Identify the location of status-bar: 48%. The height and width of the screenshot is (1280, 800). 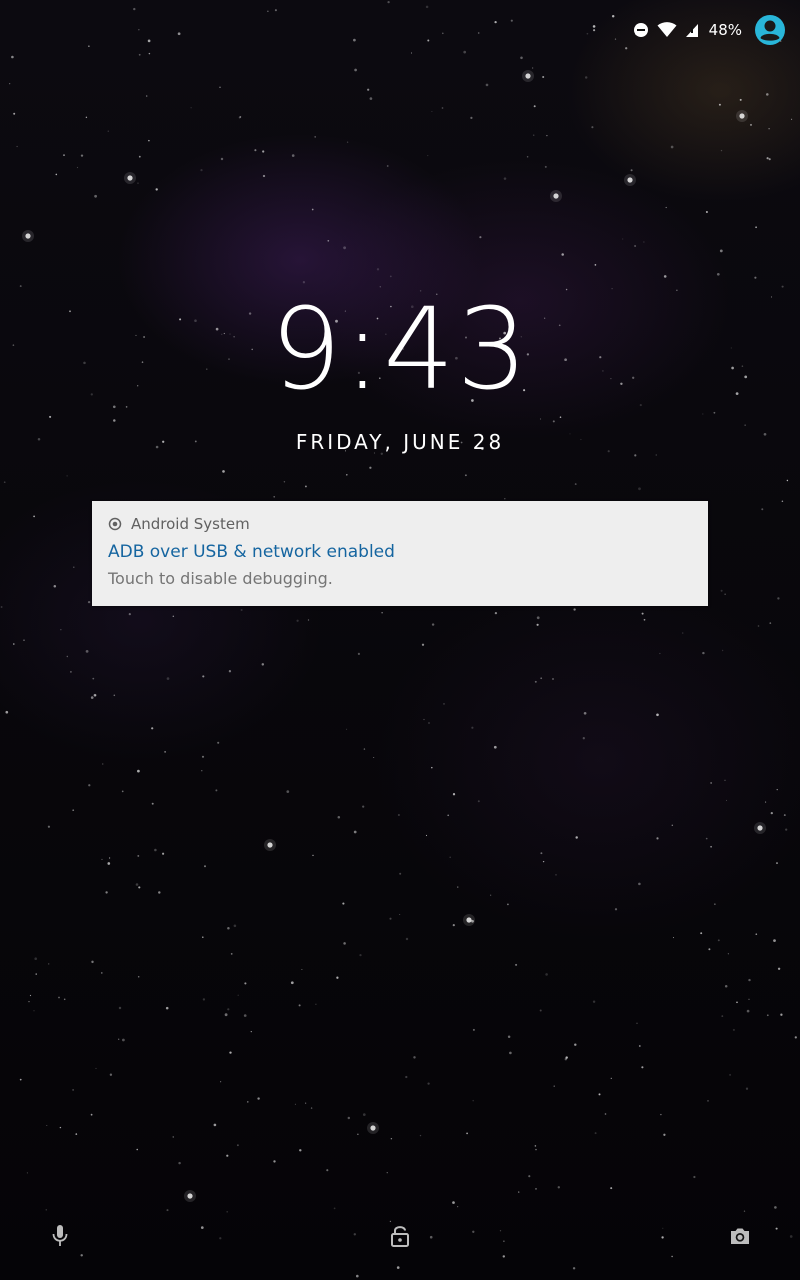
(709, 30).